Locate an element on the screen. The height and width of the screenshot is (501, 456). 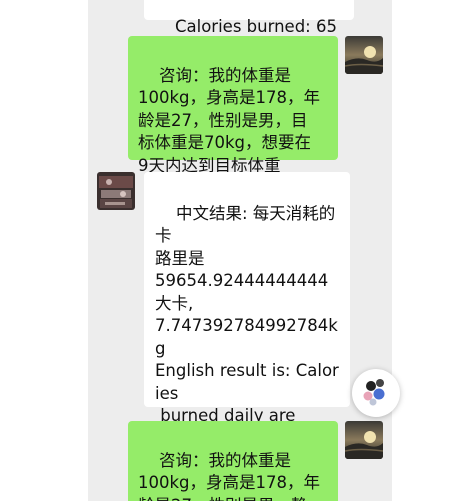
floating-assistant-button is located at coordinates (376, 393).